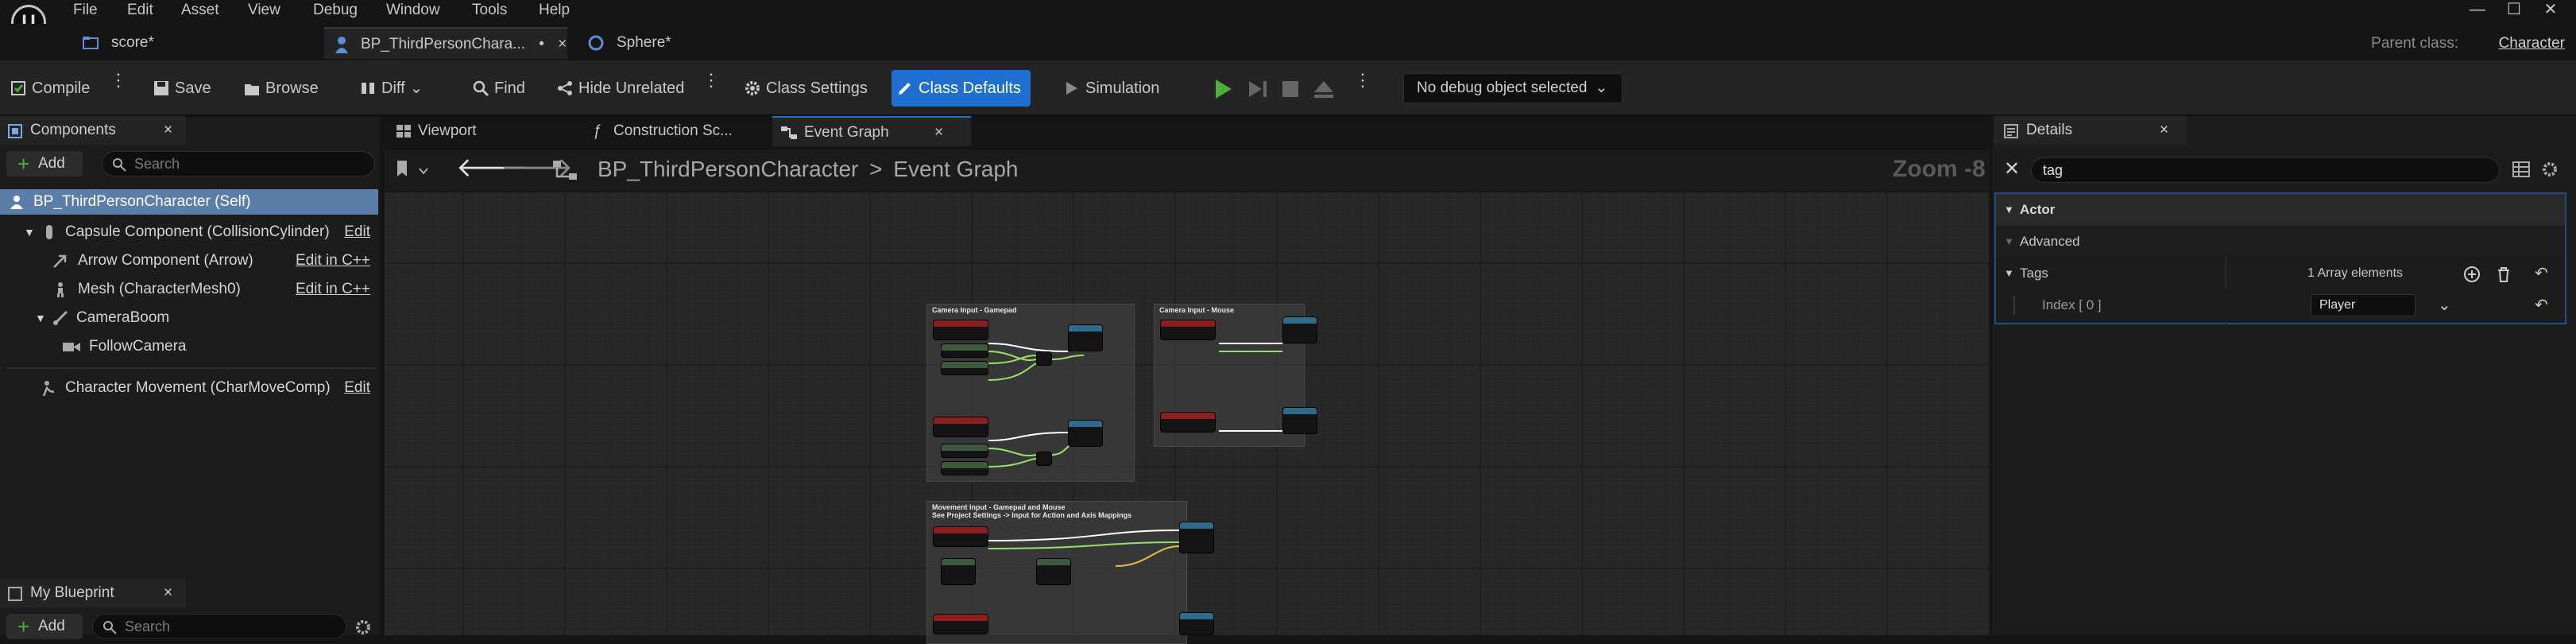 The width and height of the screenshot is (2576, 644). I want to click on table-view-icon, so click(2521, 170).